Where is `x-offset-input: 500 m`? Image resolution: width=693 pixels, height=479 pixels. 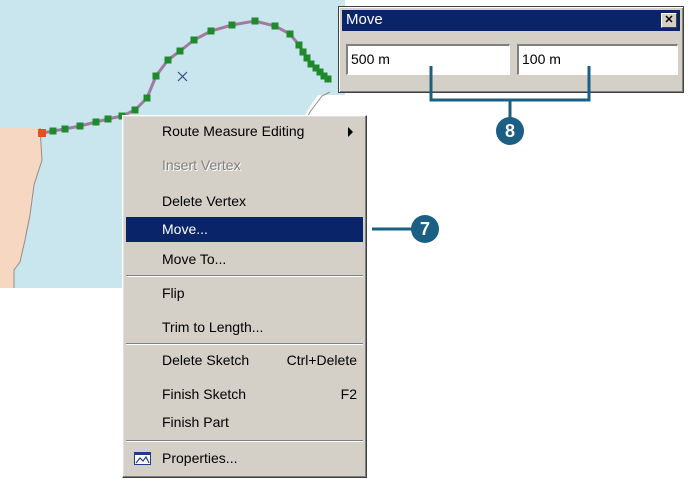
x-offset-input: 500 m is located at coordinates (428, 59).